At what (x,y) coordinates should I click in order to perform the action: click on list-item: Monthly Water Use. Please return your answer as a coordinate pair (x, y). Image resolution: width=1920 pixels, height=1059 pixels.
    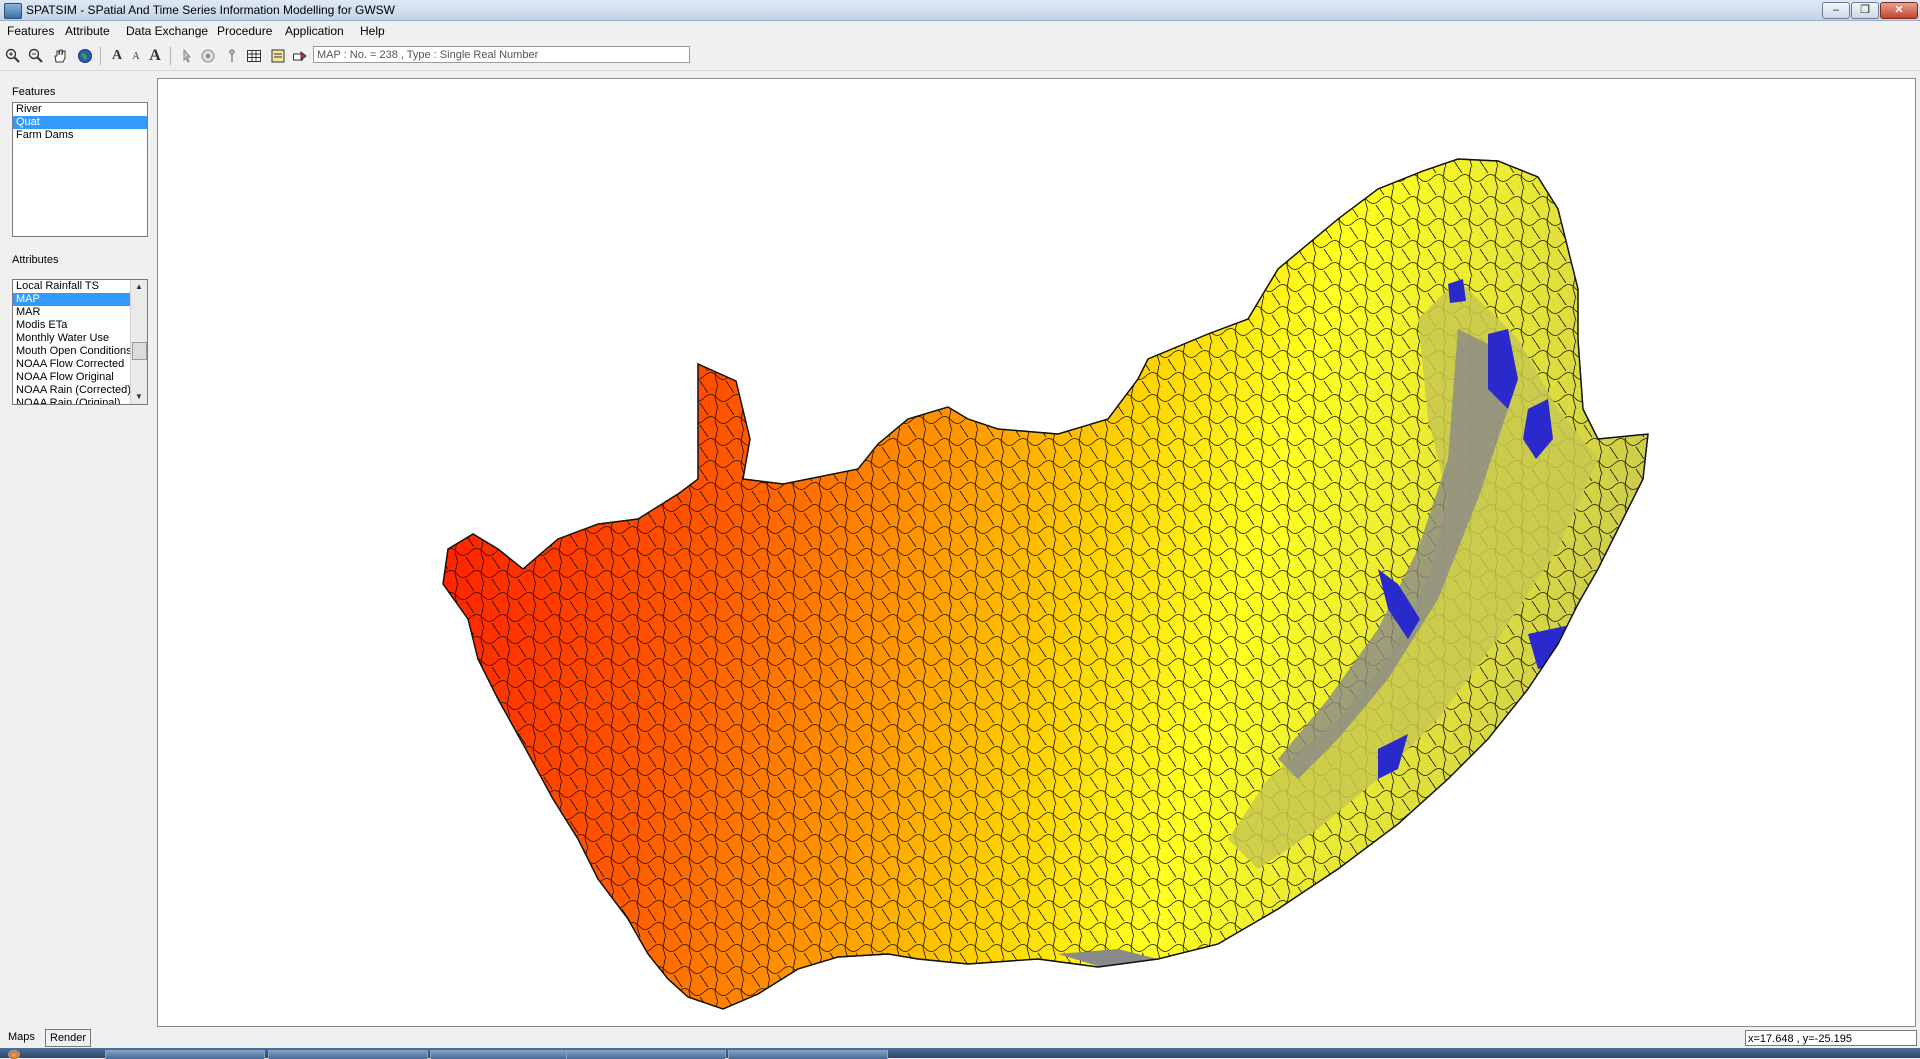
    Looking at the image, I should click on (72, 338).